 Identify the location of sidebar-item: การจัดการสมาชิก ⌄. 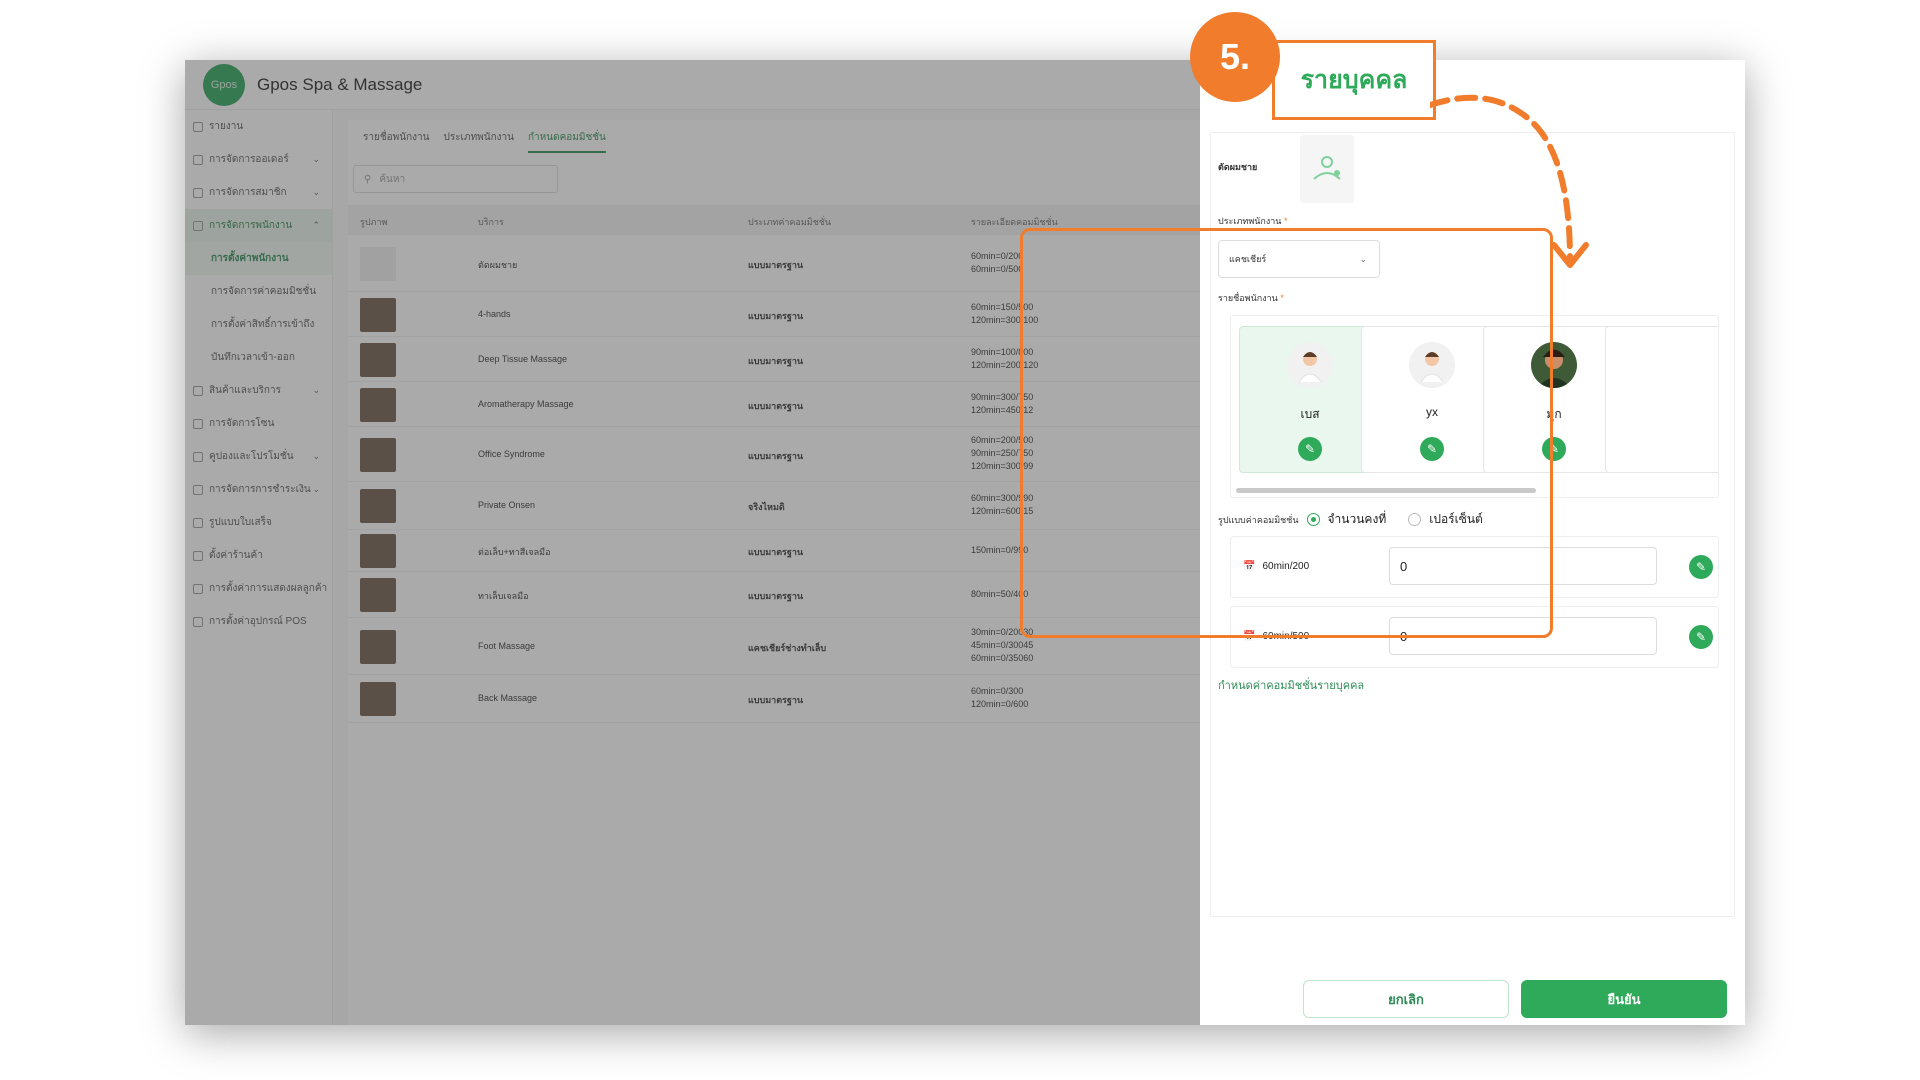
(258, 192).